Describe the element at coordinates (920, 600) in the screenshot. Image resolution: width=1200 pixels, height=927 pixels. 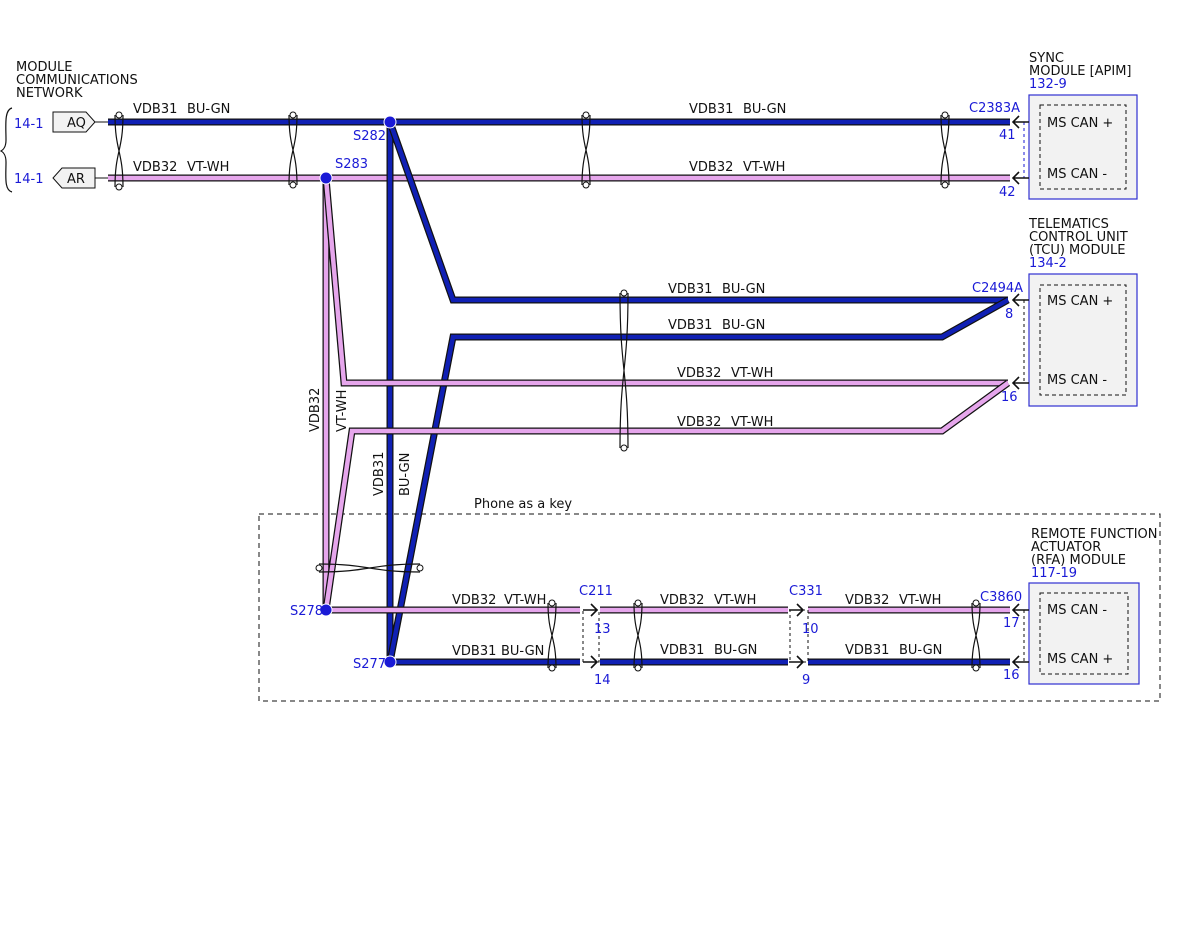
I see `wire-label-rfa3-vtwh: VT-WH` at that location.